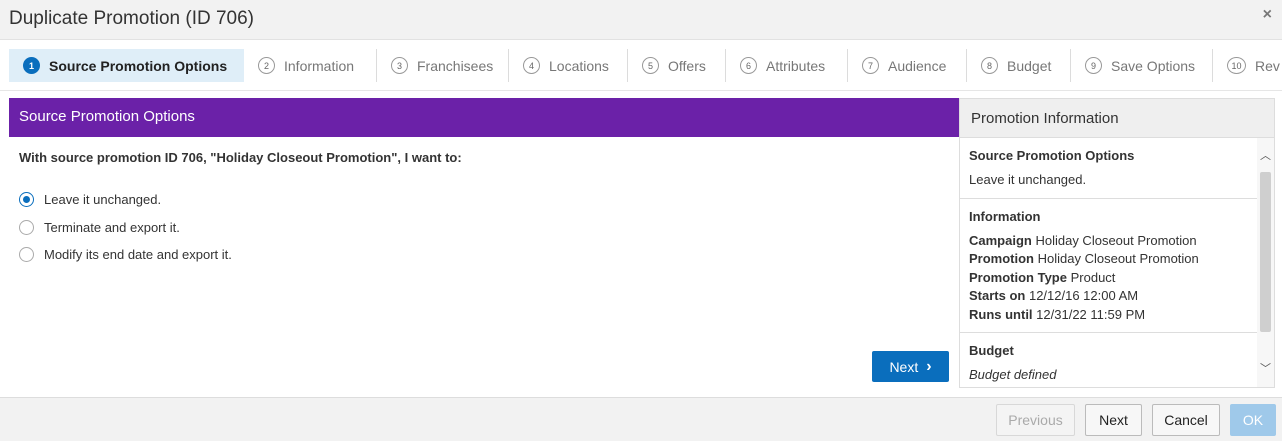  I want to click on panel-title: Source Promotion Options, so click(107, 116).